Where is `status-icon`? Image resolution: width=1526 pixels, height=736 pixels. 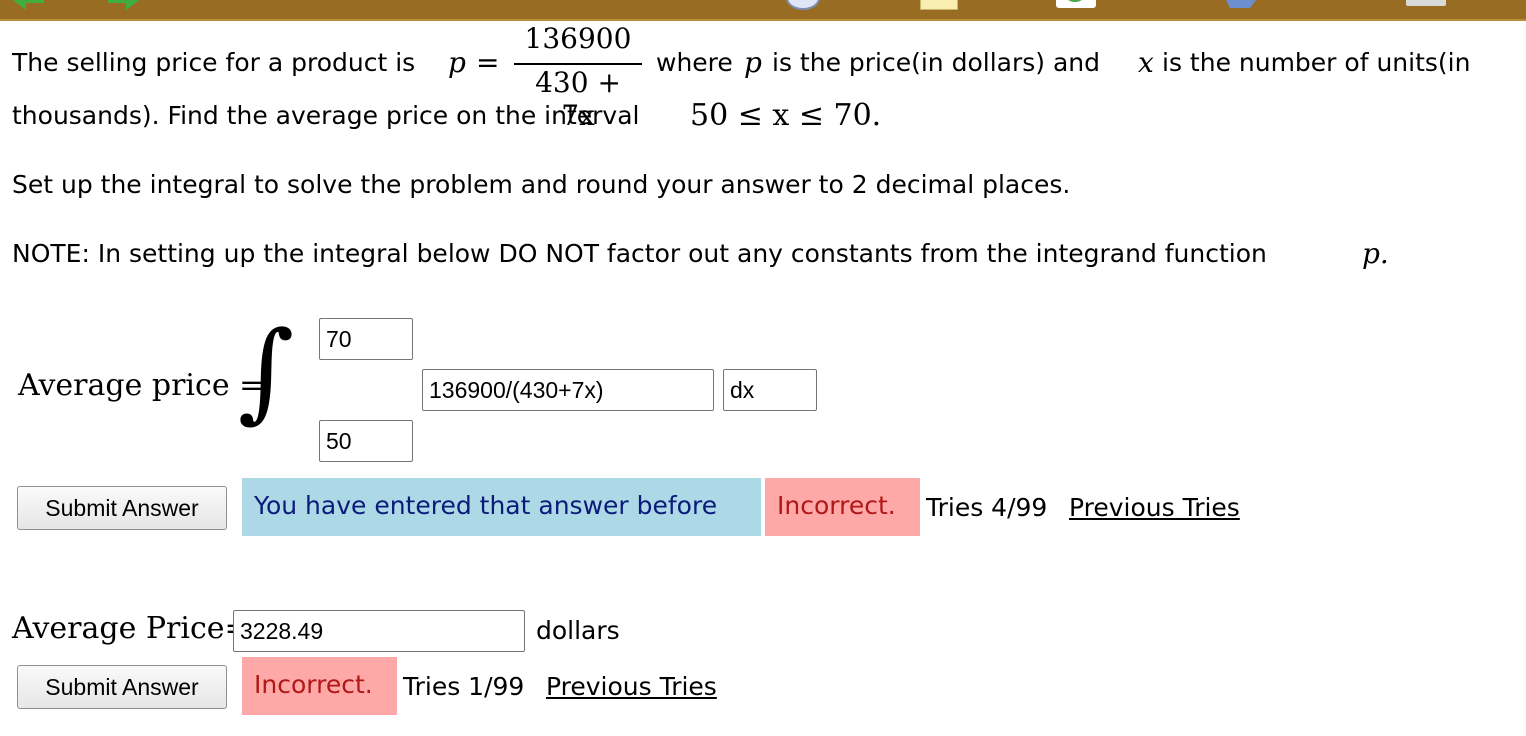 status-icon is located at coordinates (1076, 4).